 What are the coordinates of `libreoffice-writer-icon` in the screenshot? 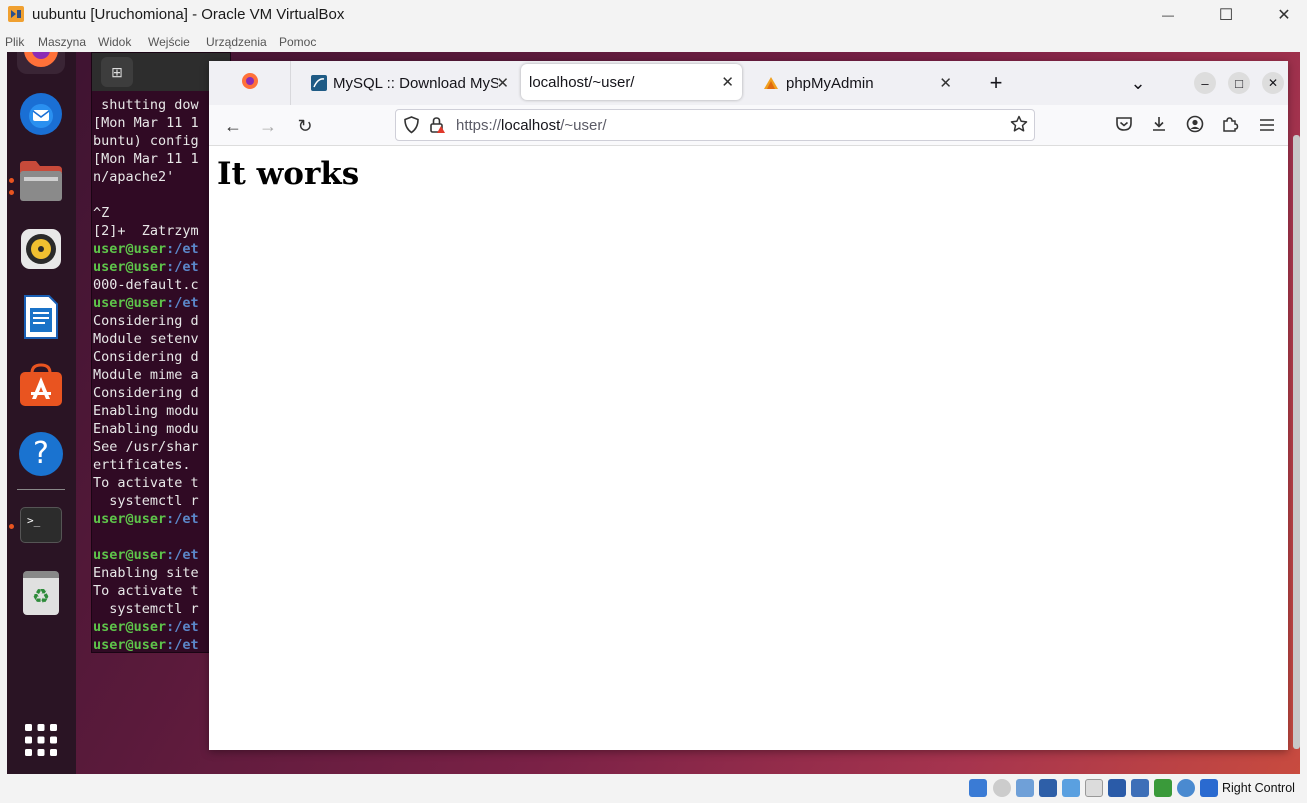 It's located at (41, 317).